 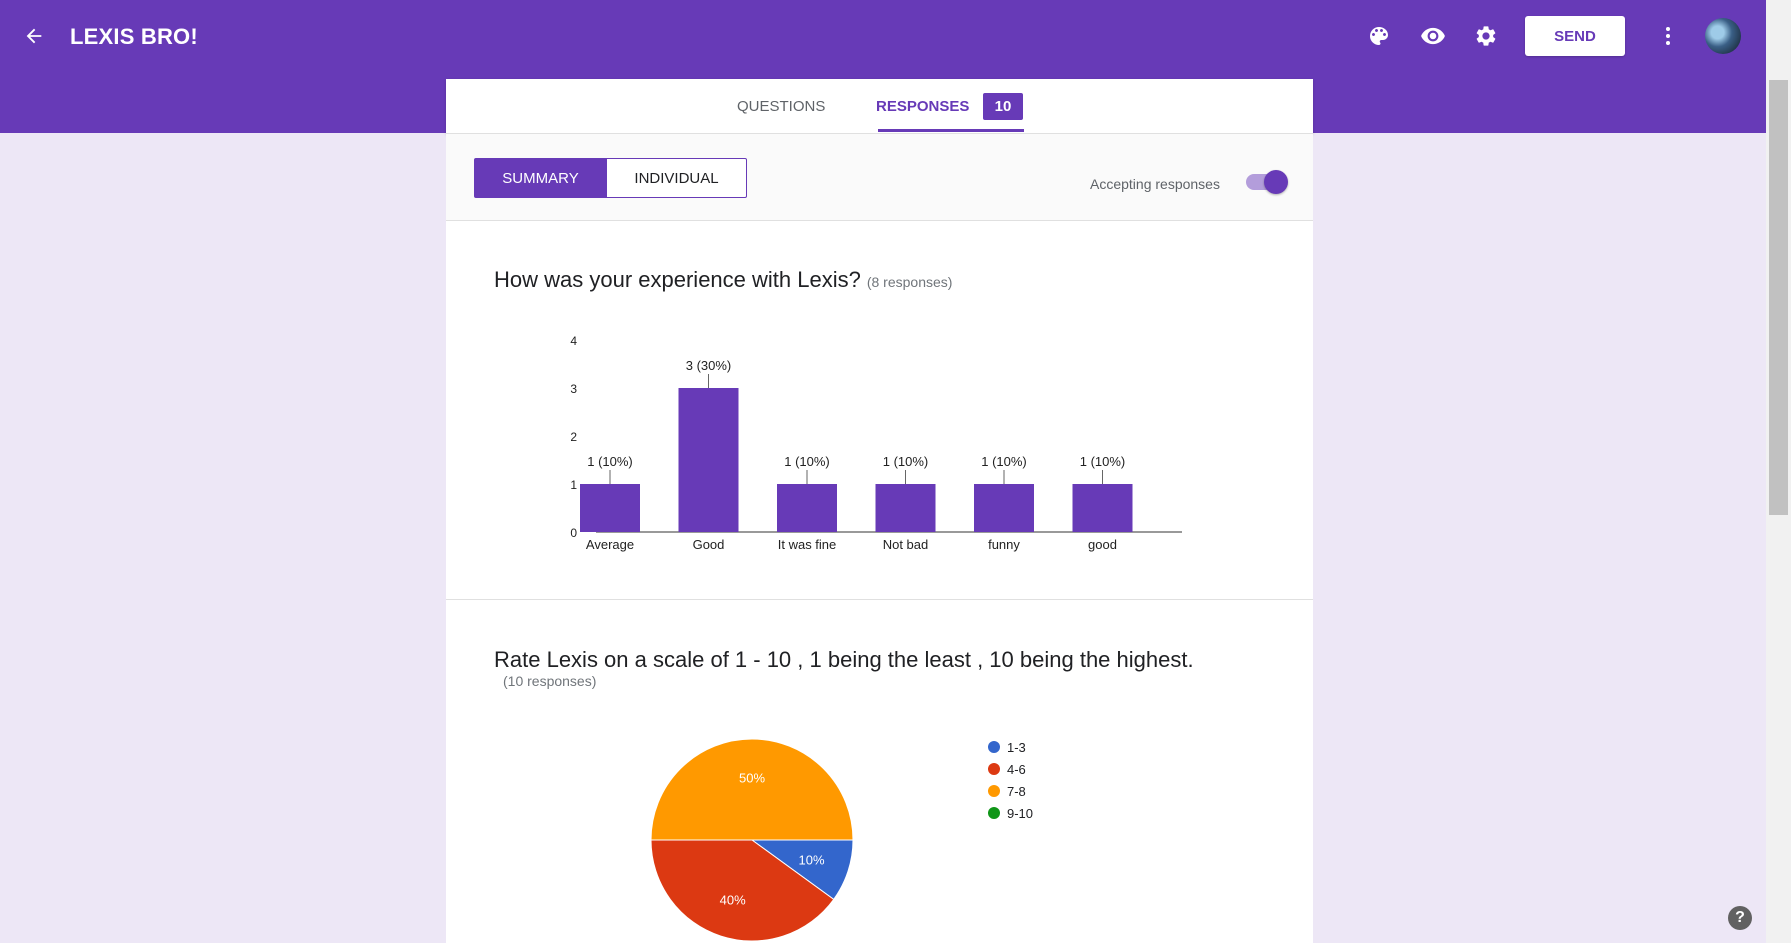 I want to click on legend-label: 7-8, so click(x=1016, y=791).